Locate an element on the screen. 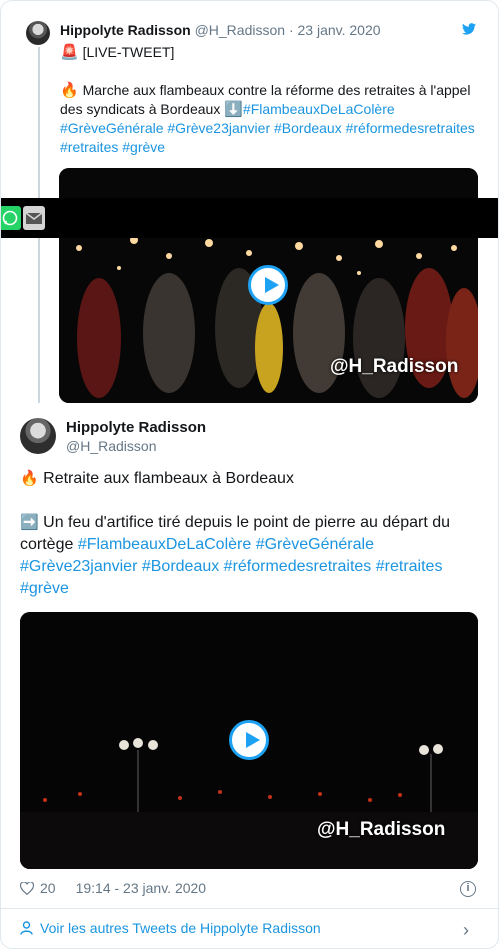  hashtag-link: #retraites #grève is located at coordinates (112, 147).